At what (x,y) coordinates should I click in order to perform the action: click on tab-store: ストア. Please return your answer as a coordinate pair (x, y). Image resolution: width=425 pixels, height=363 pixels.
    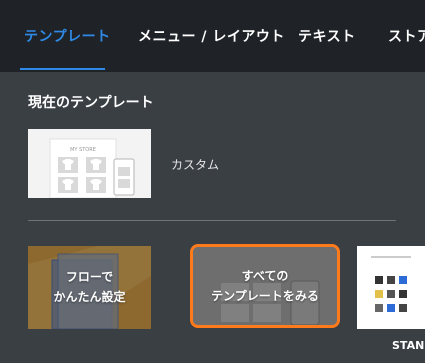
    Looking at the image, I should click on (406, 36).